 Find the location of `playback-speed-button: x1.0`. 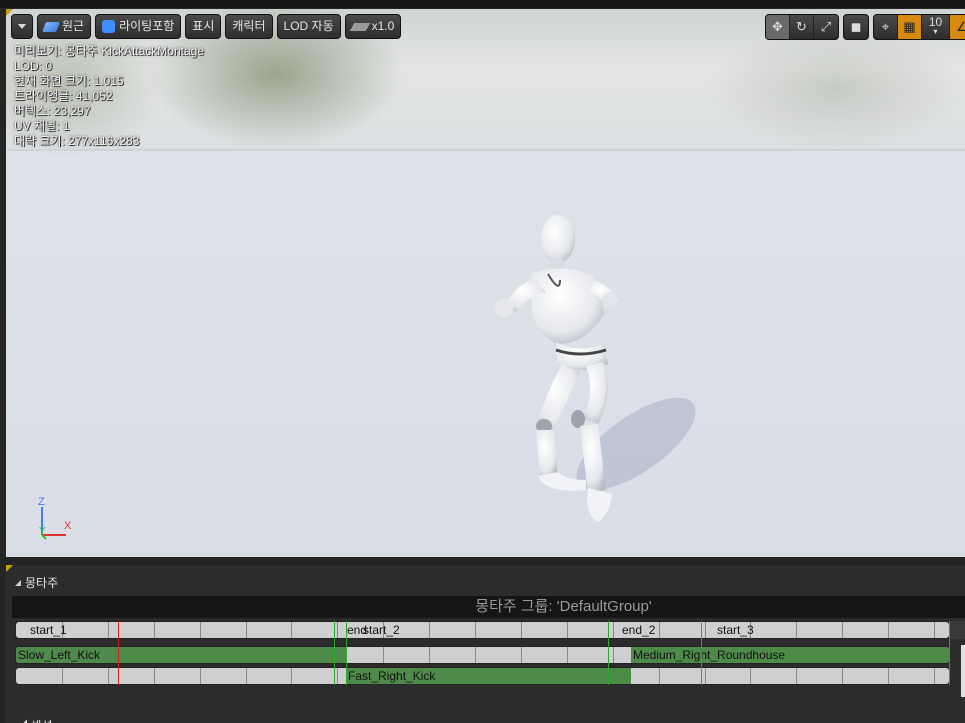

playback-speed-button: x1.0 is located at coordinates (373, 26).